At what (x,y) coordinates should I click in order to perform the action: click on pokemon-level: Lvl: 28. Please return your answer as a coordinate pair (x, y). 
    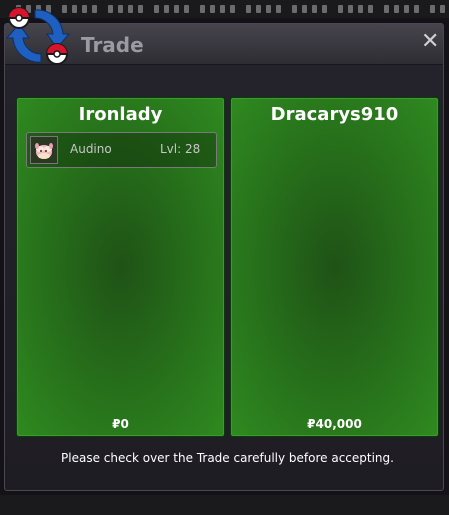
    Looking at the image, I should click on (180, 149).